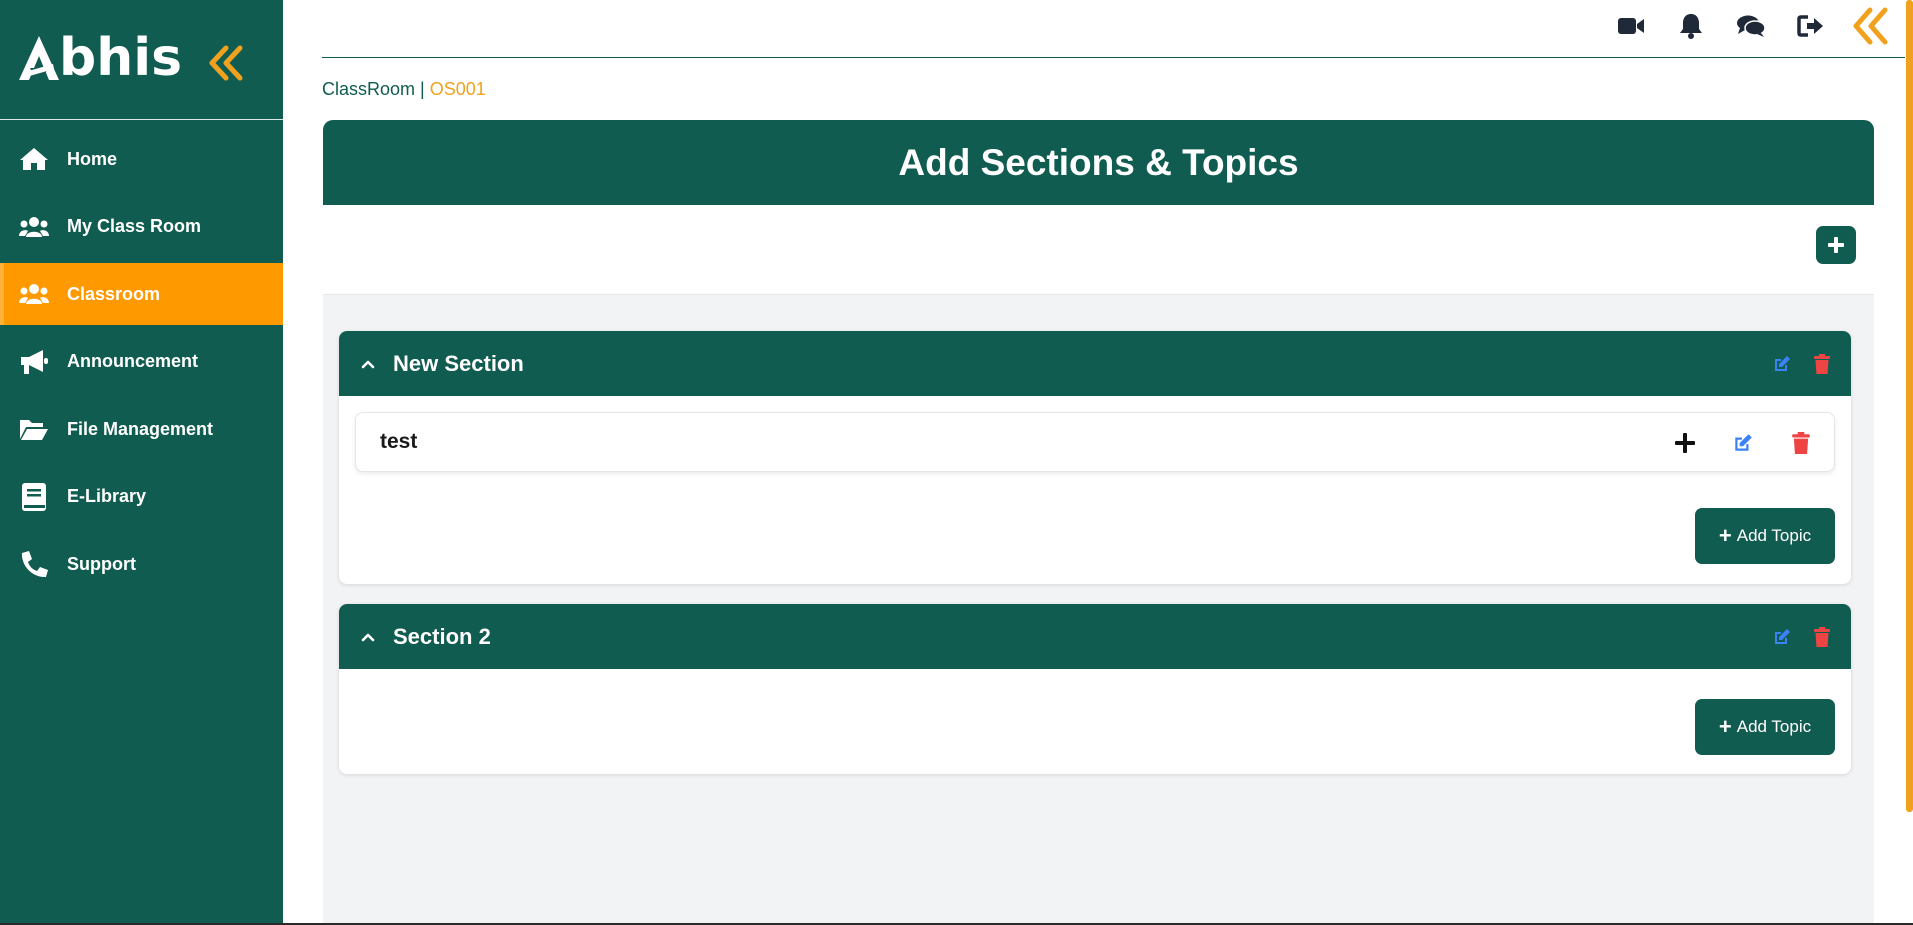 The image size is (1913, 925). I want to click on megaphone-icon, so click(34, 362).